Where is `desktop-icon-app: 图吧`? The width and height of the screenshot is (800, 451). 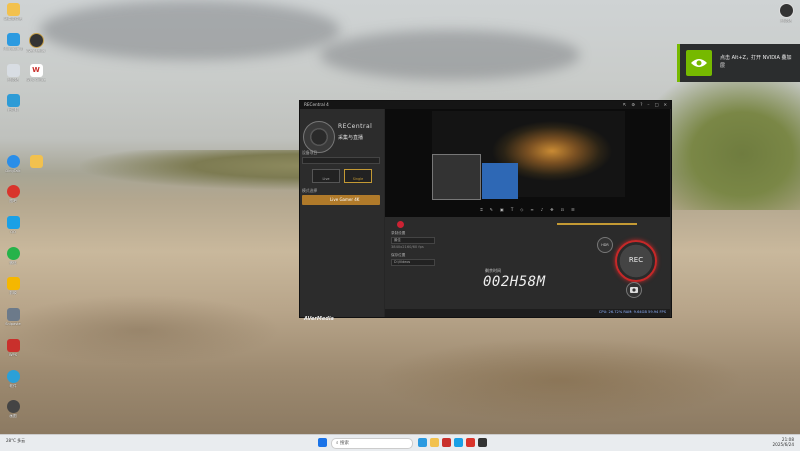 desktop-icon-app: 图吧 is located at coordinates (13, 194).